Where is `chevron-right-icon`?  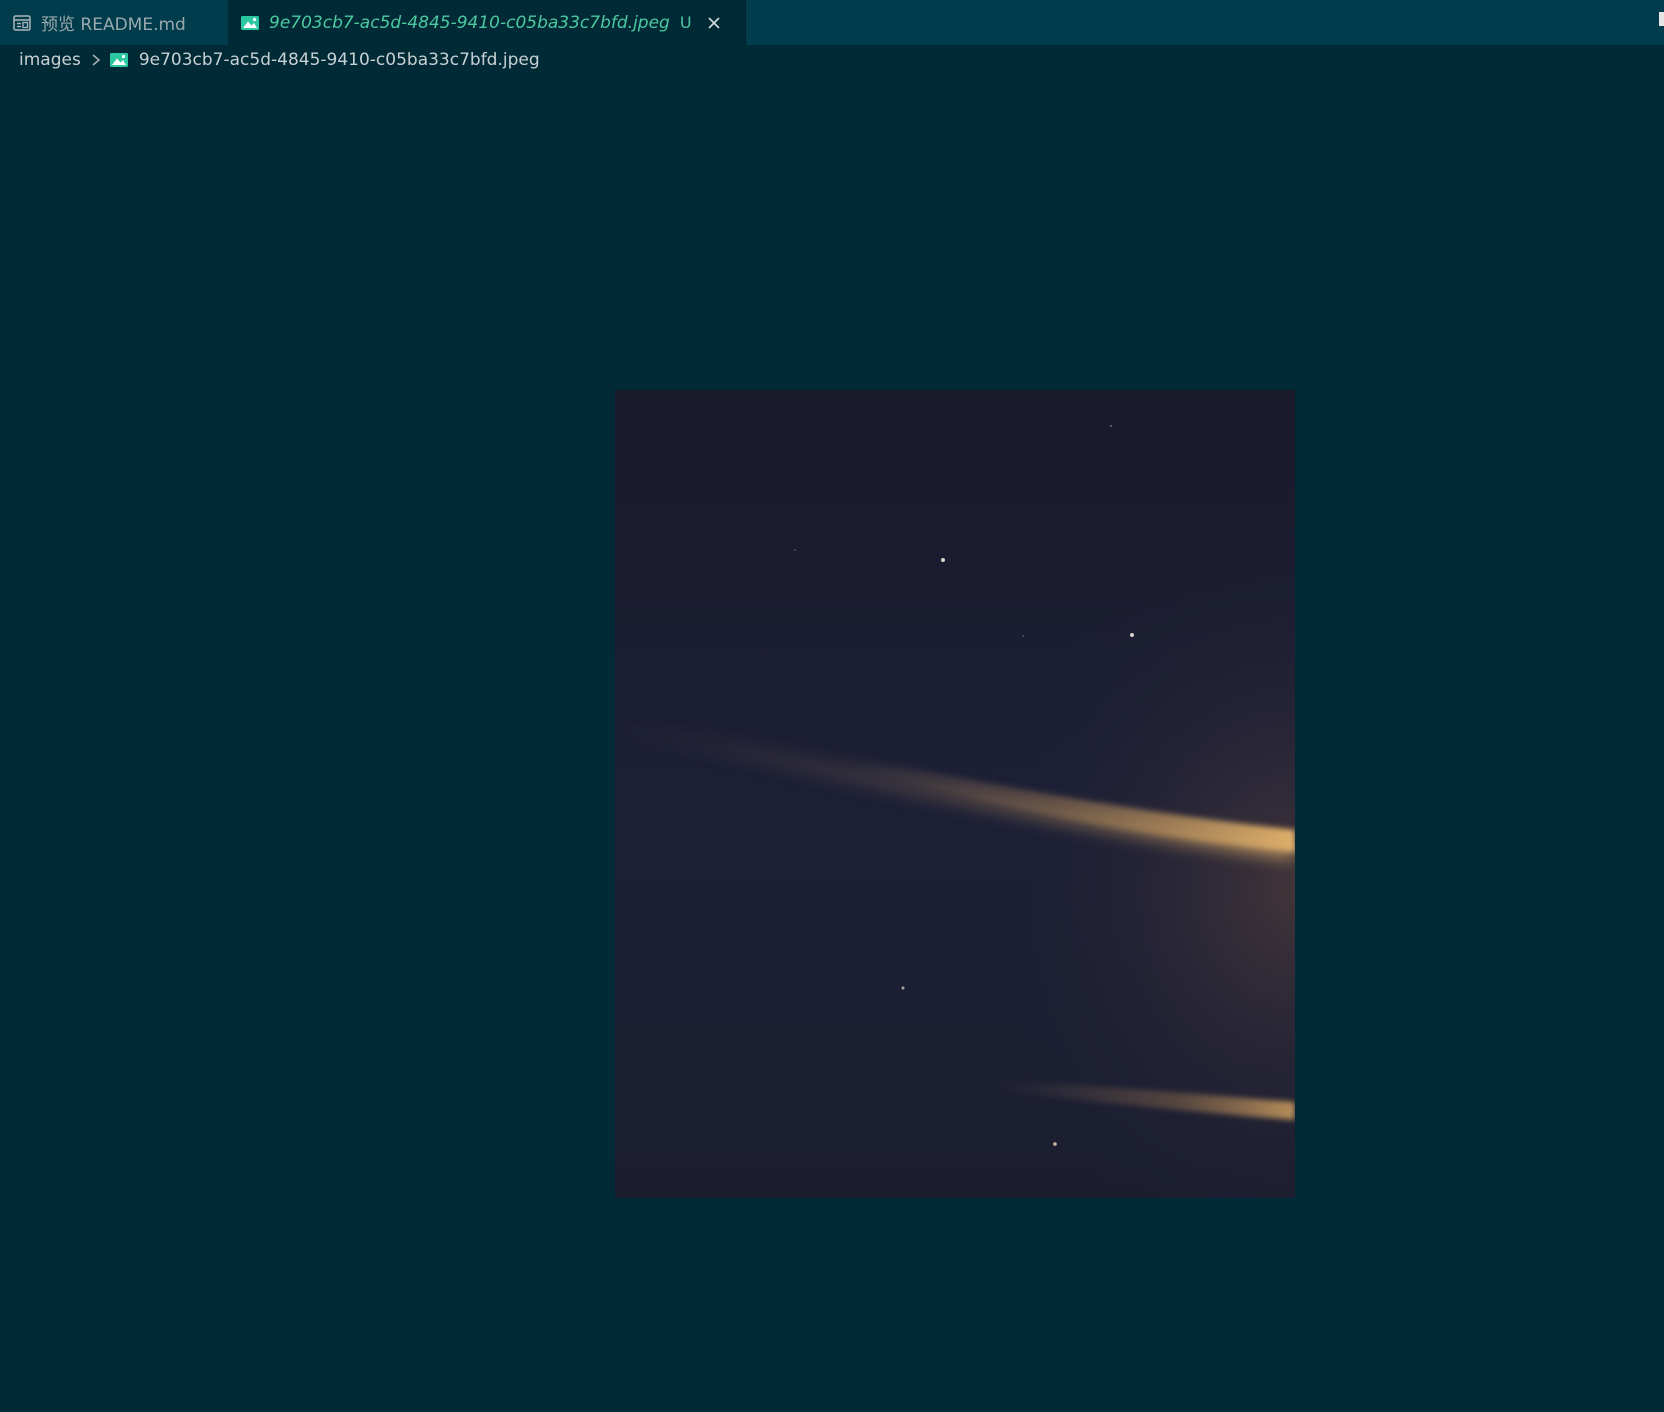 chevron-right-icon is located at coordinates (96, 60).